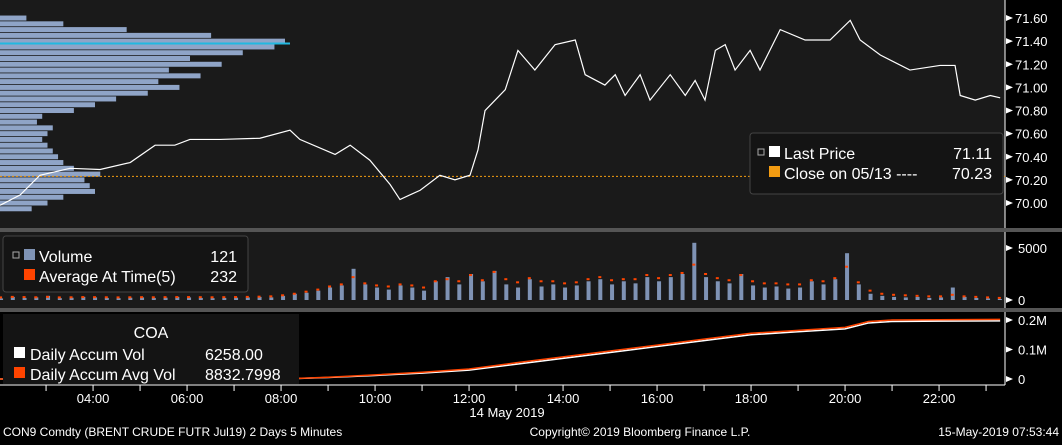  What do you see at coordinates (243, 375) in the screenshot?
I see `accum-avg-value: 8832.7998` at bounding box center [243, 375].